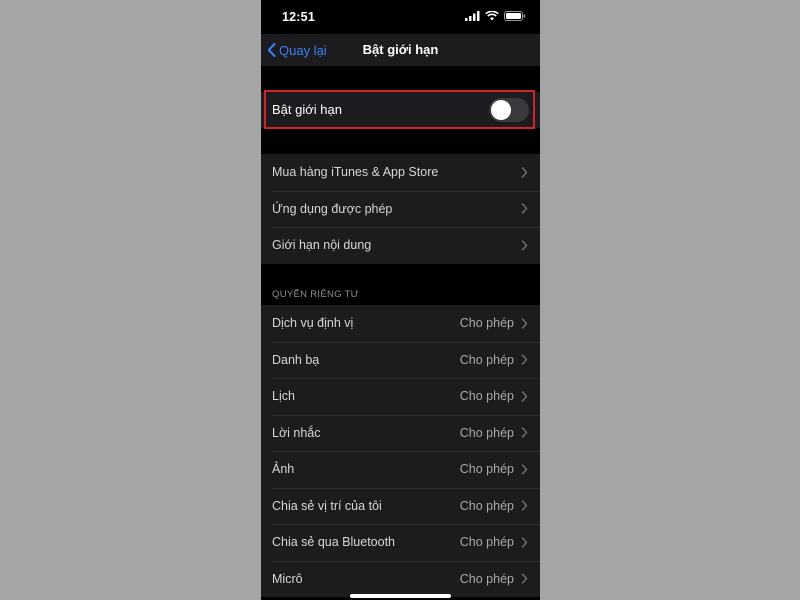 This screenshot has width=800, height=600. I want to click on wifi-icon, so click(492, 16).